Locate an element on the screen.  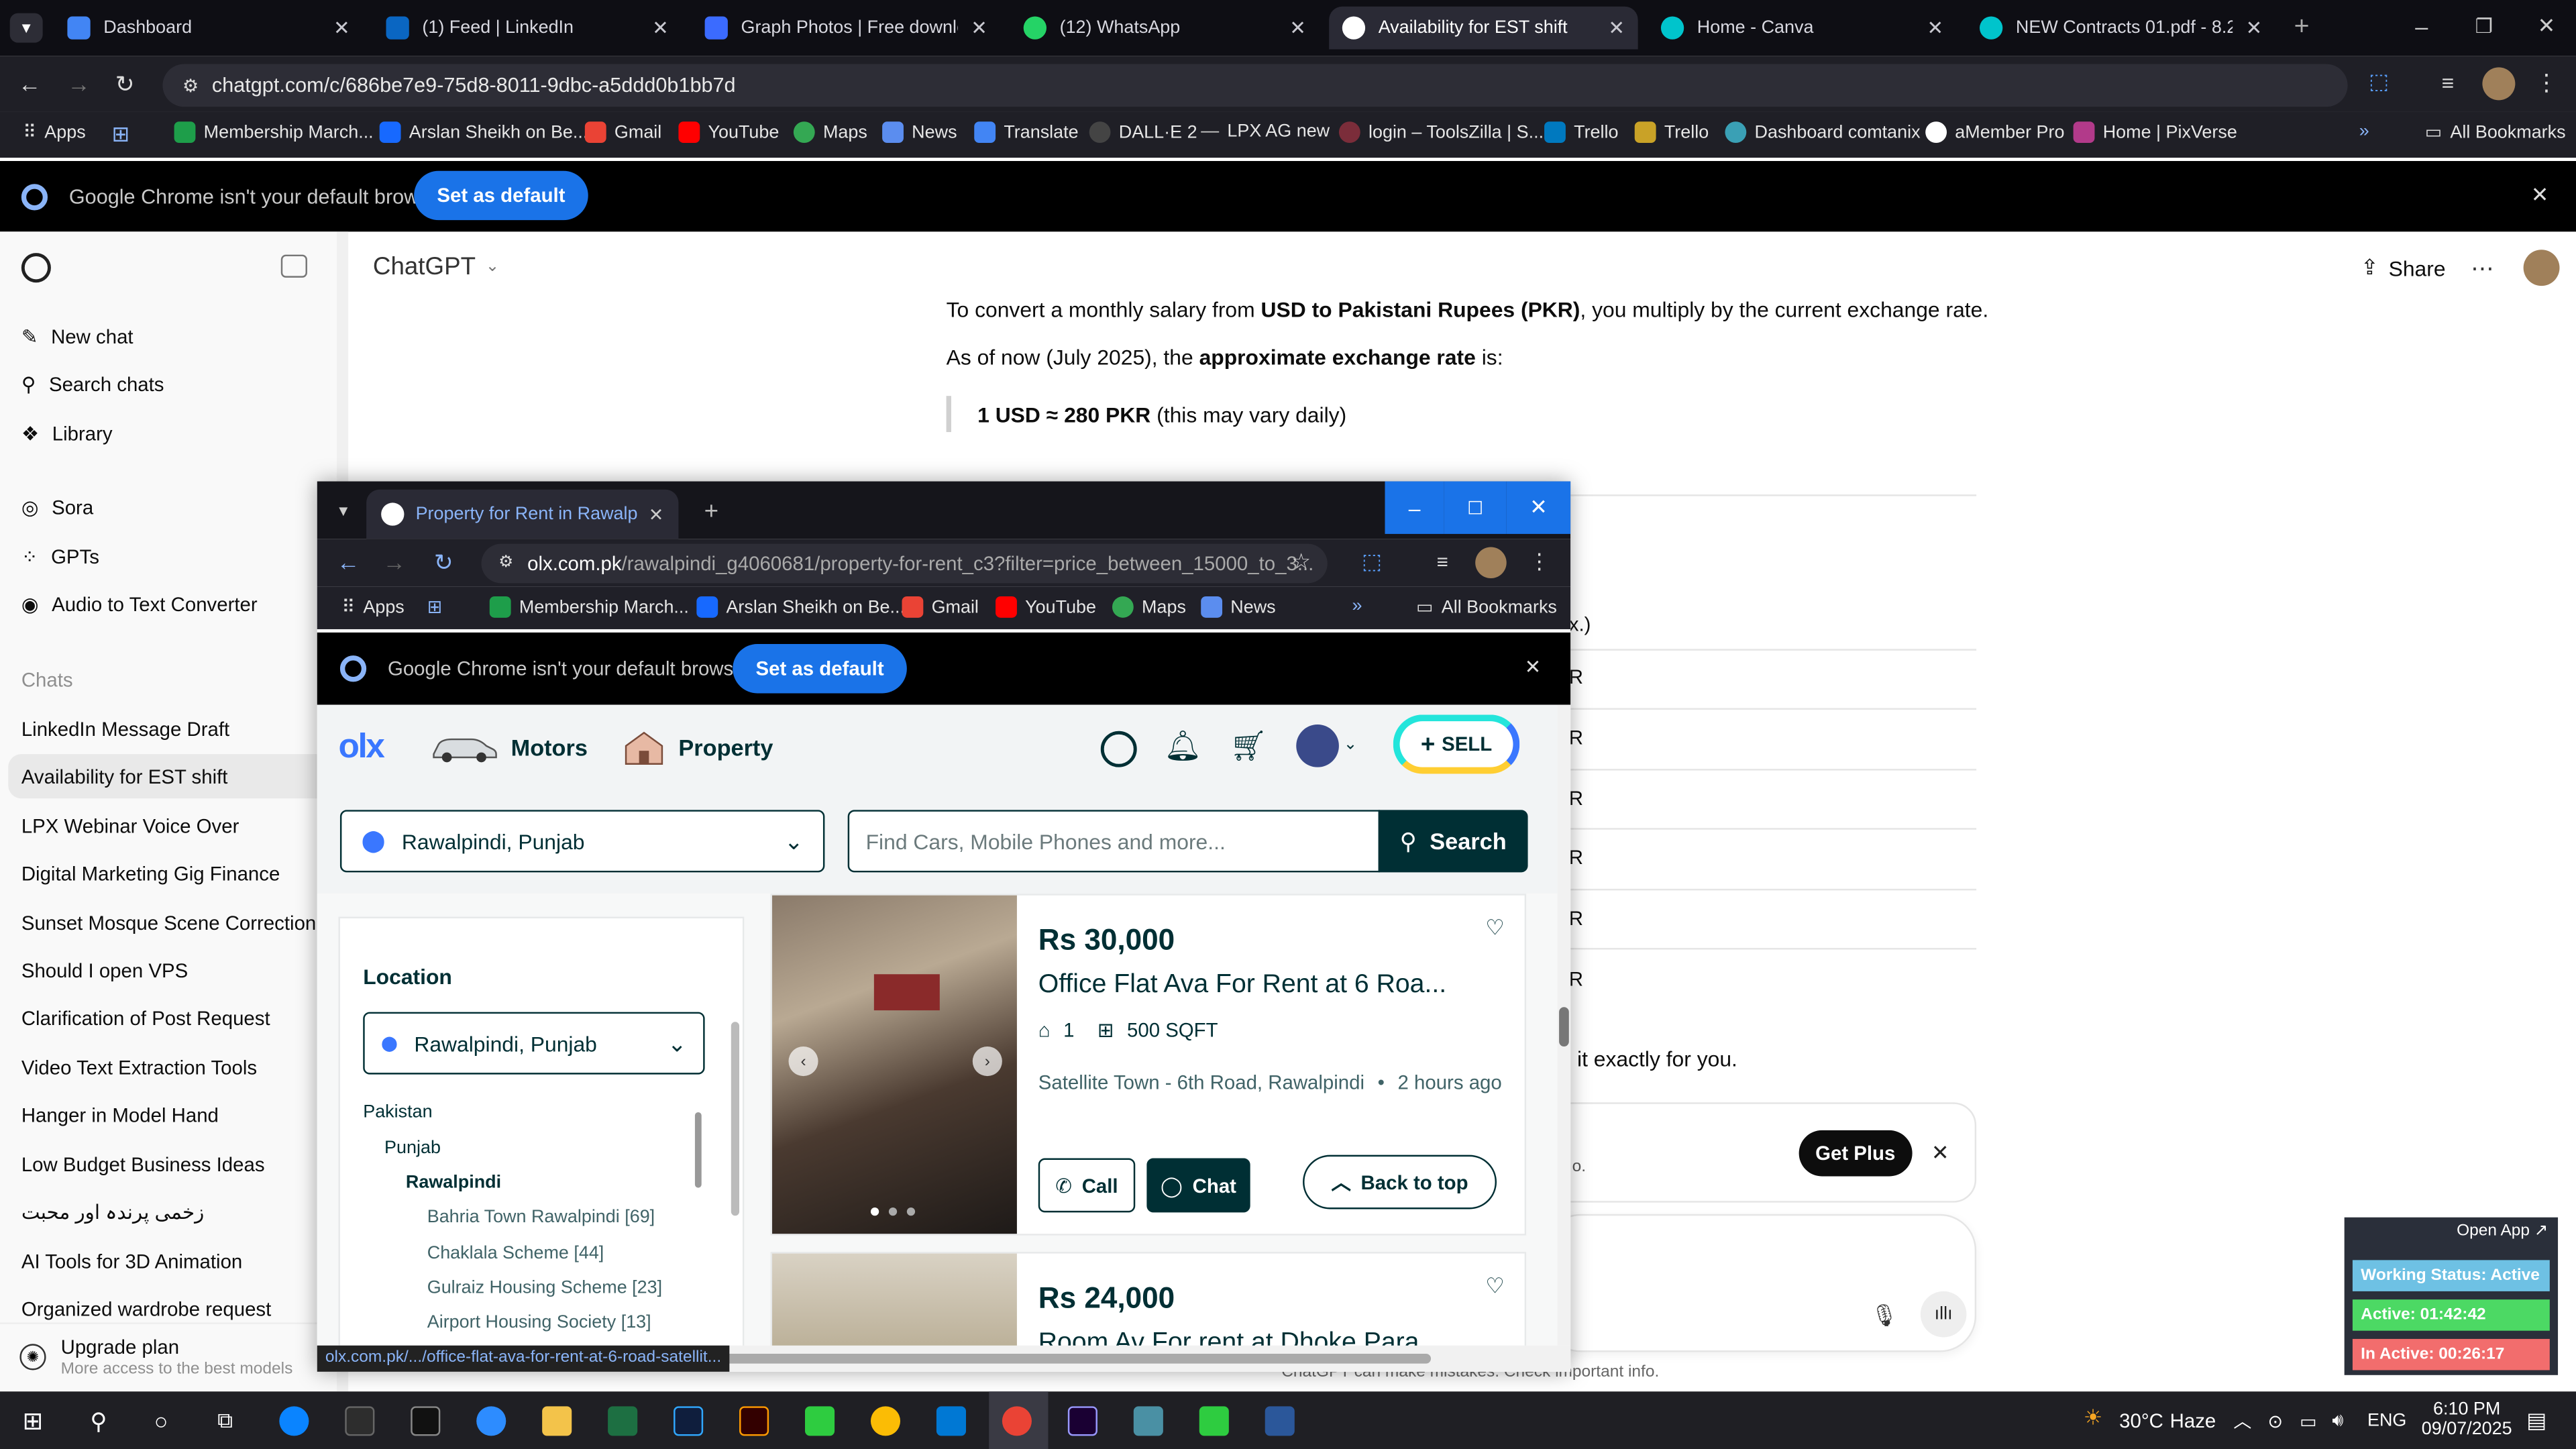
chevron-up-icon: ︿ is located at coordinates (2242, 1420).